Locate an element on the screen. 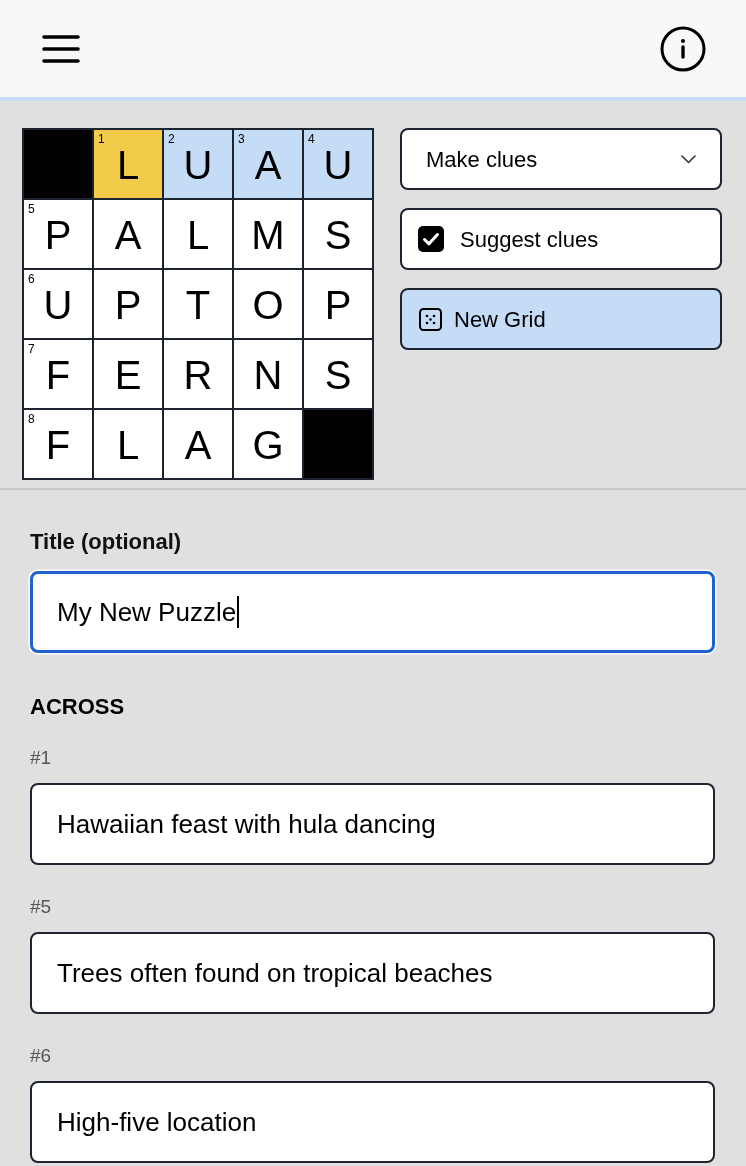 The width and height of the screenshot is (746, 1166). info-icon is located at coordinates (683, 48).